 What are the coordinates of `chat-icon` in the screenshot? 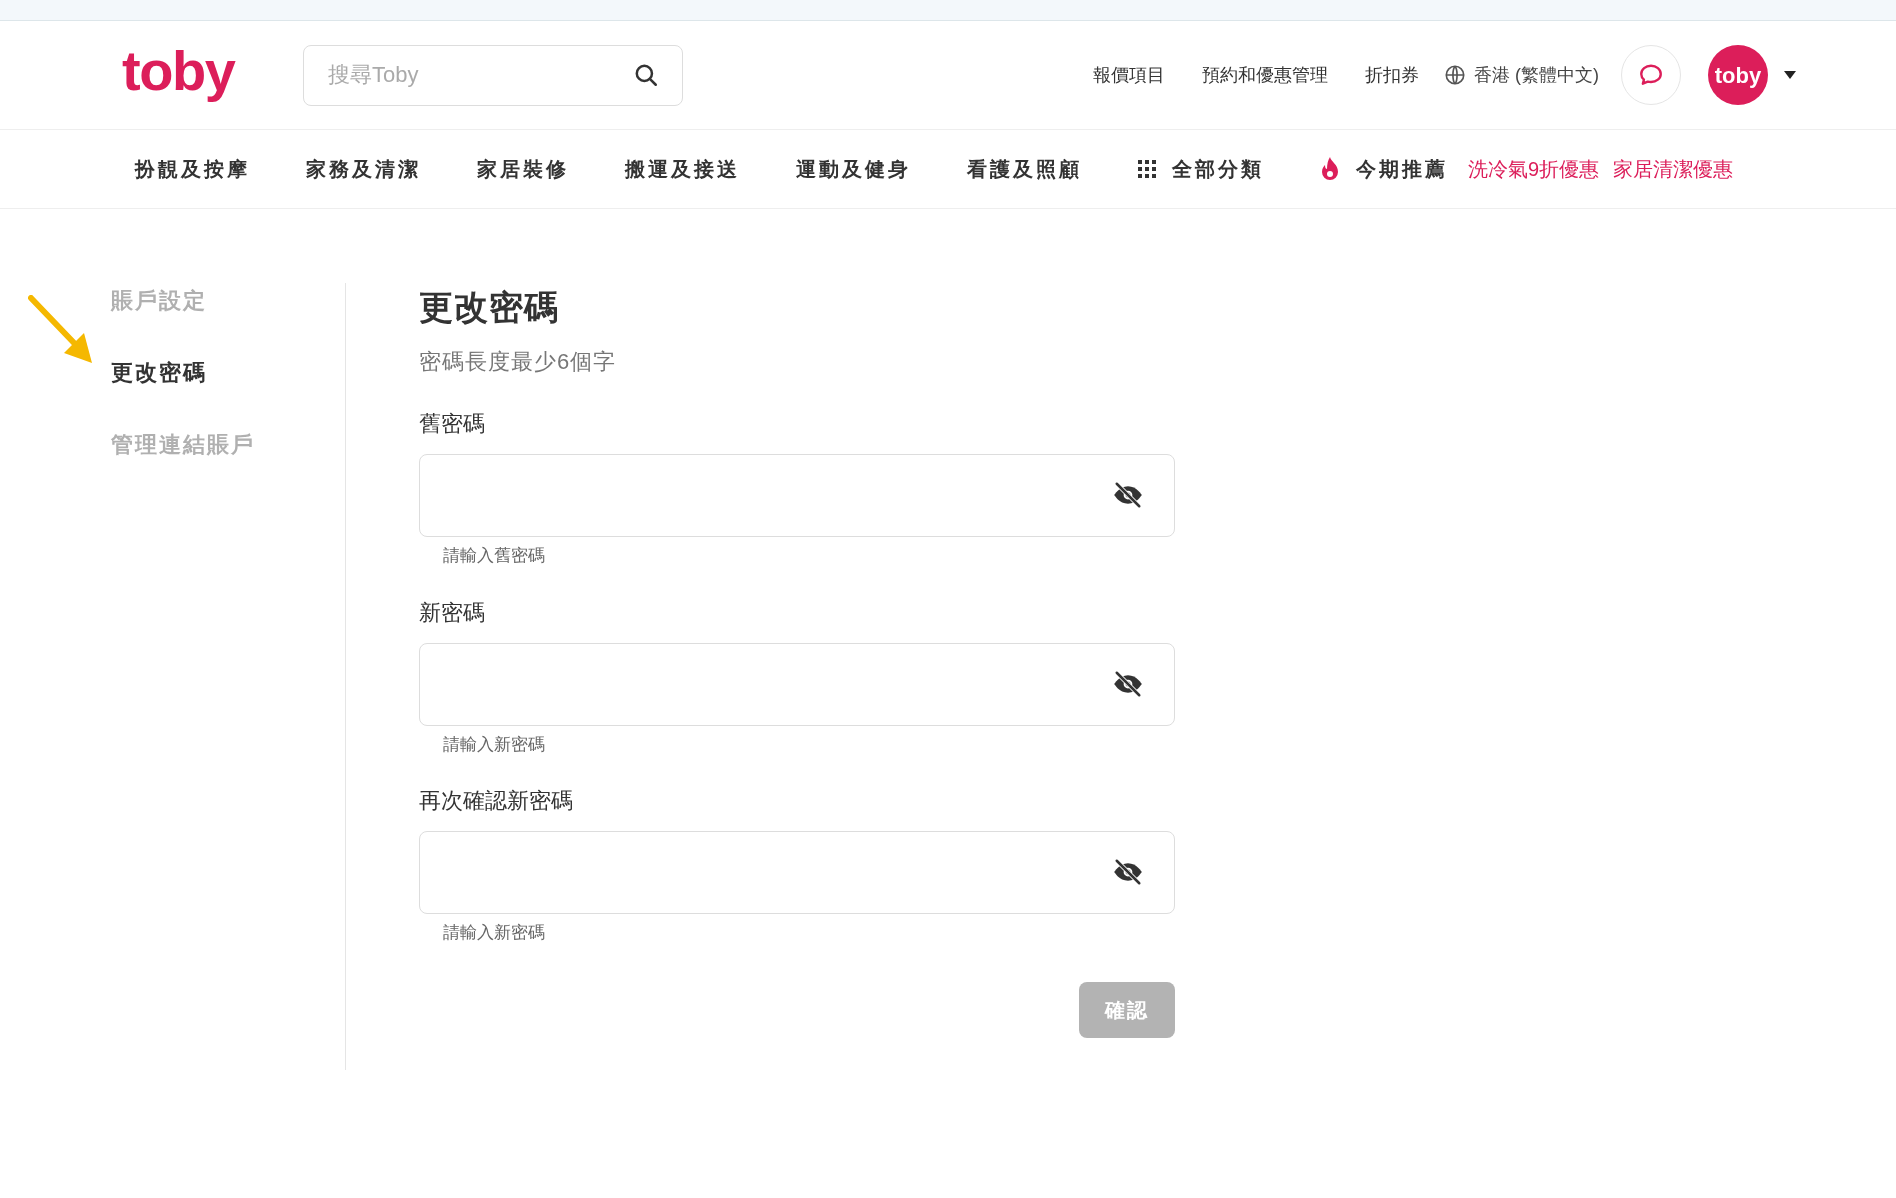 It's located at (1651, 75).